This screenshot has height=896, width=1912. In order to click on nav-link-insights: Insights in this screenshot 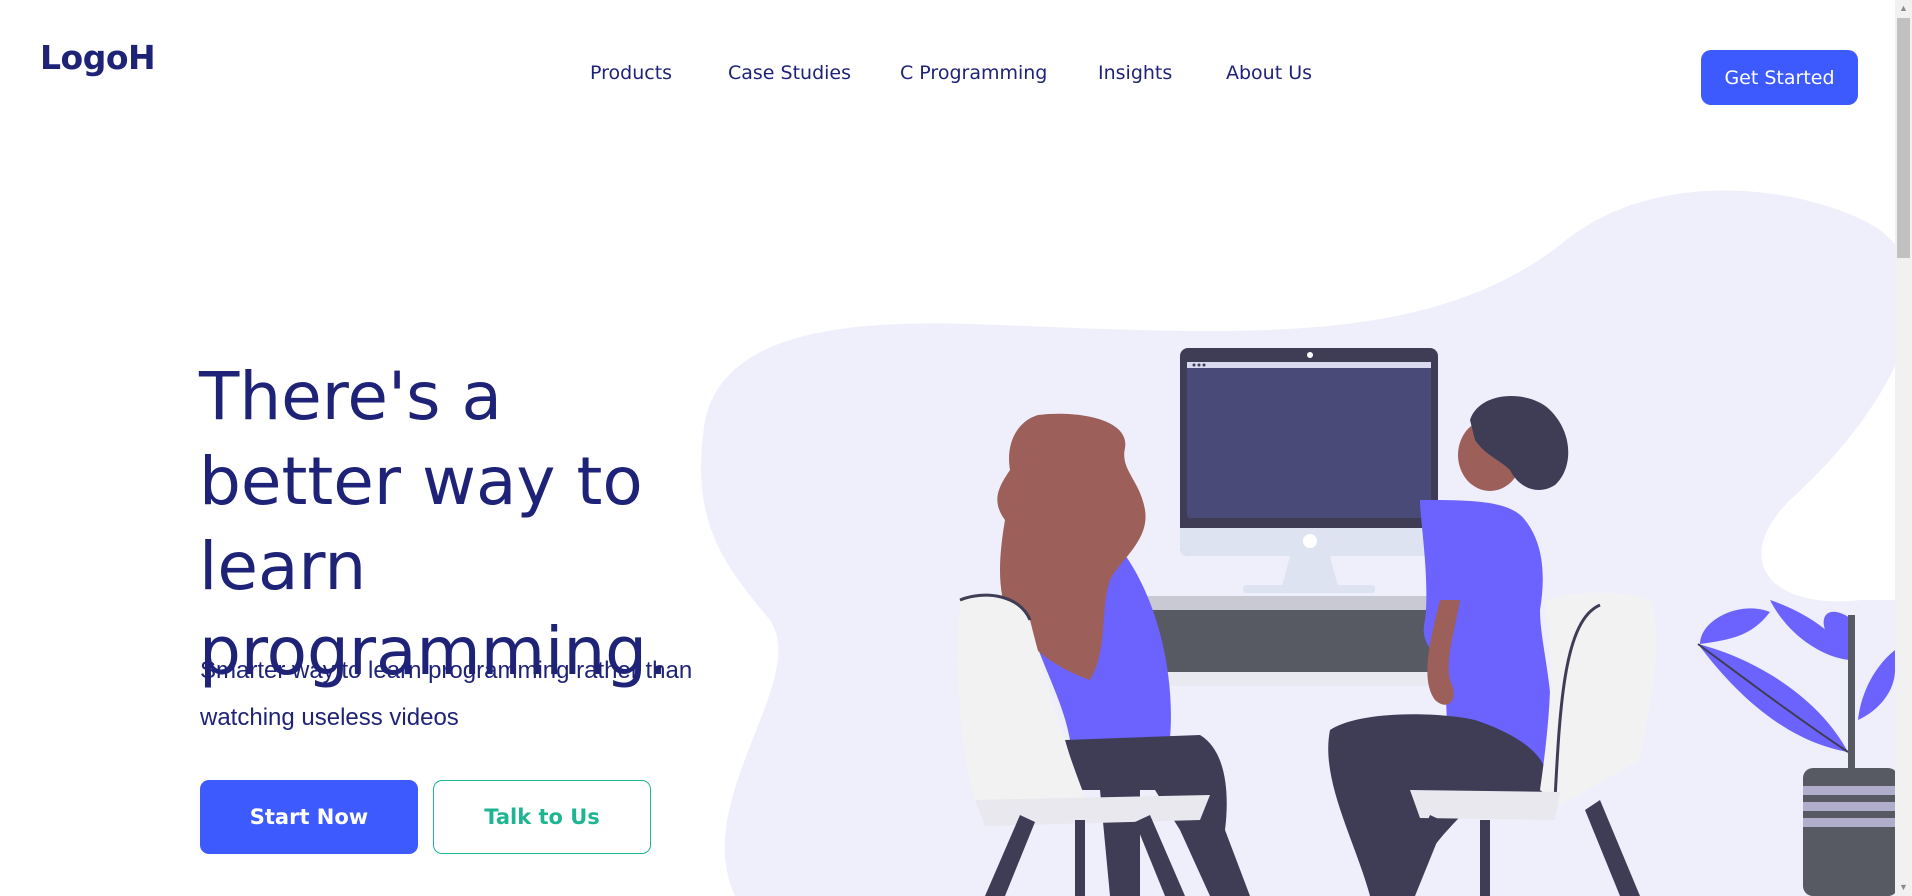, I will do `click(1135, 73)`.